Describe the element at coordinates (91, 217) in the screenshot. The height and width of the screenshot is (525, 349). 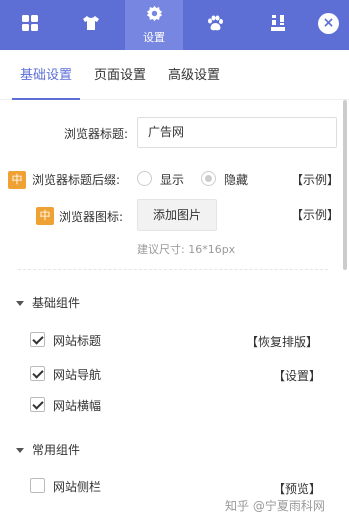
I see `browser-icon-label: 浏览器图标:` at that location.